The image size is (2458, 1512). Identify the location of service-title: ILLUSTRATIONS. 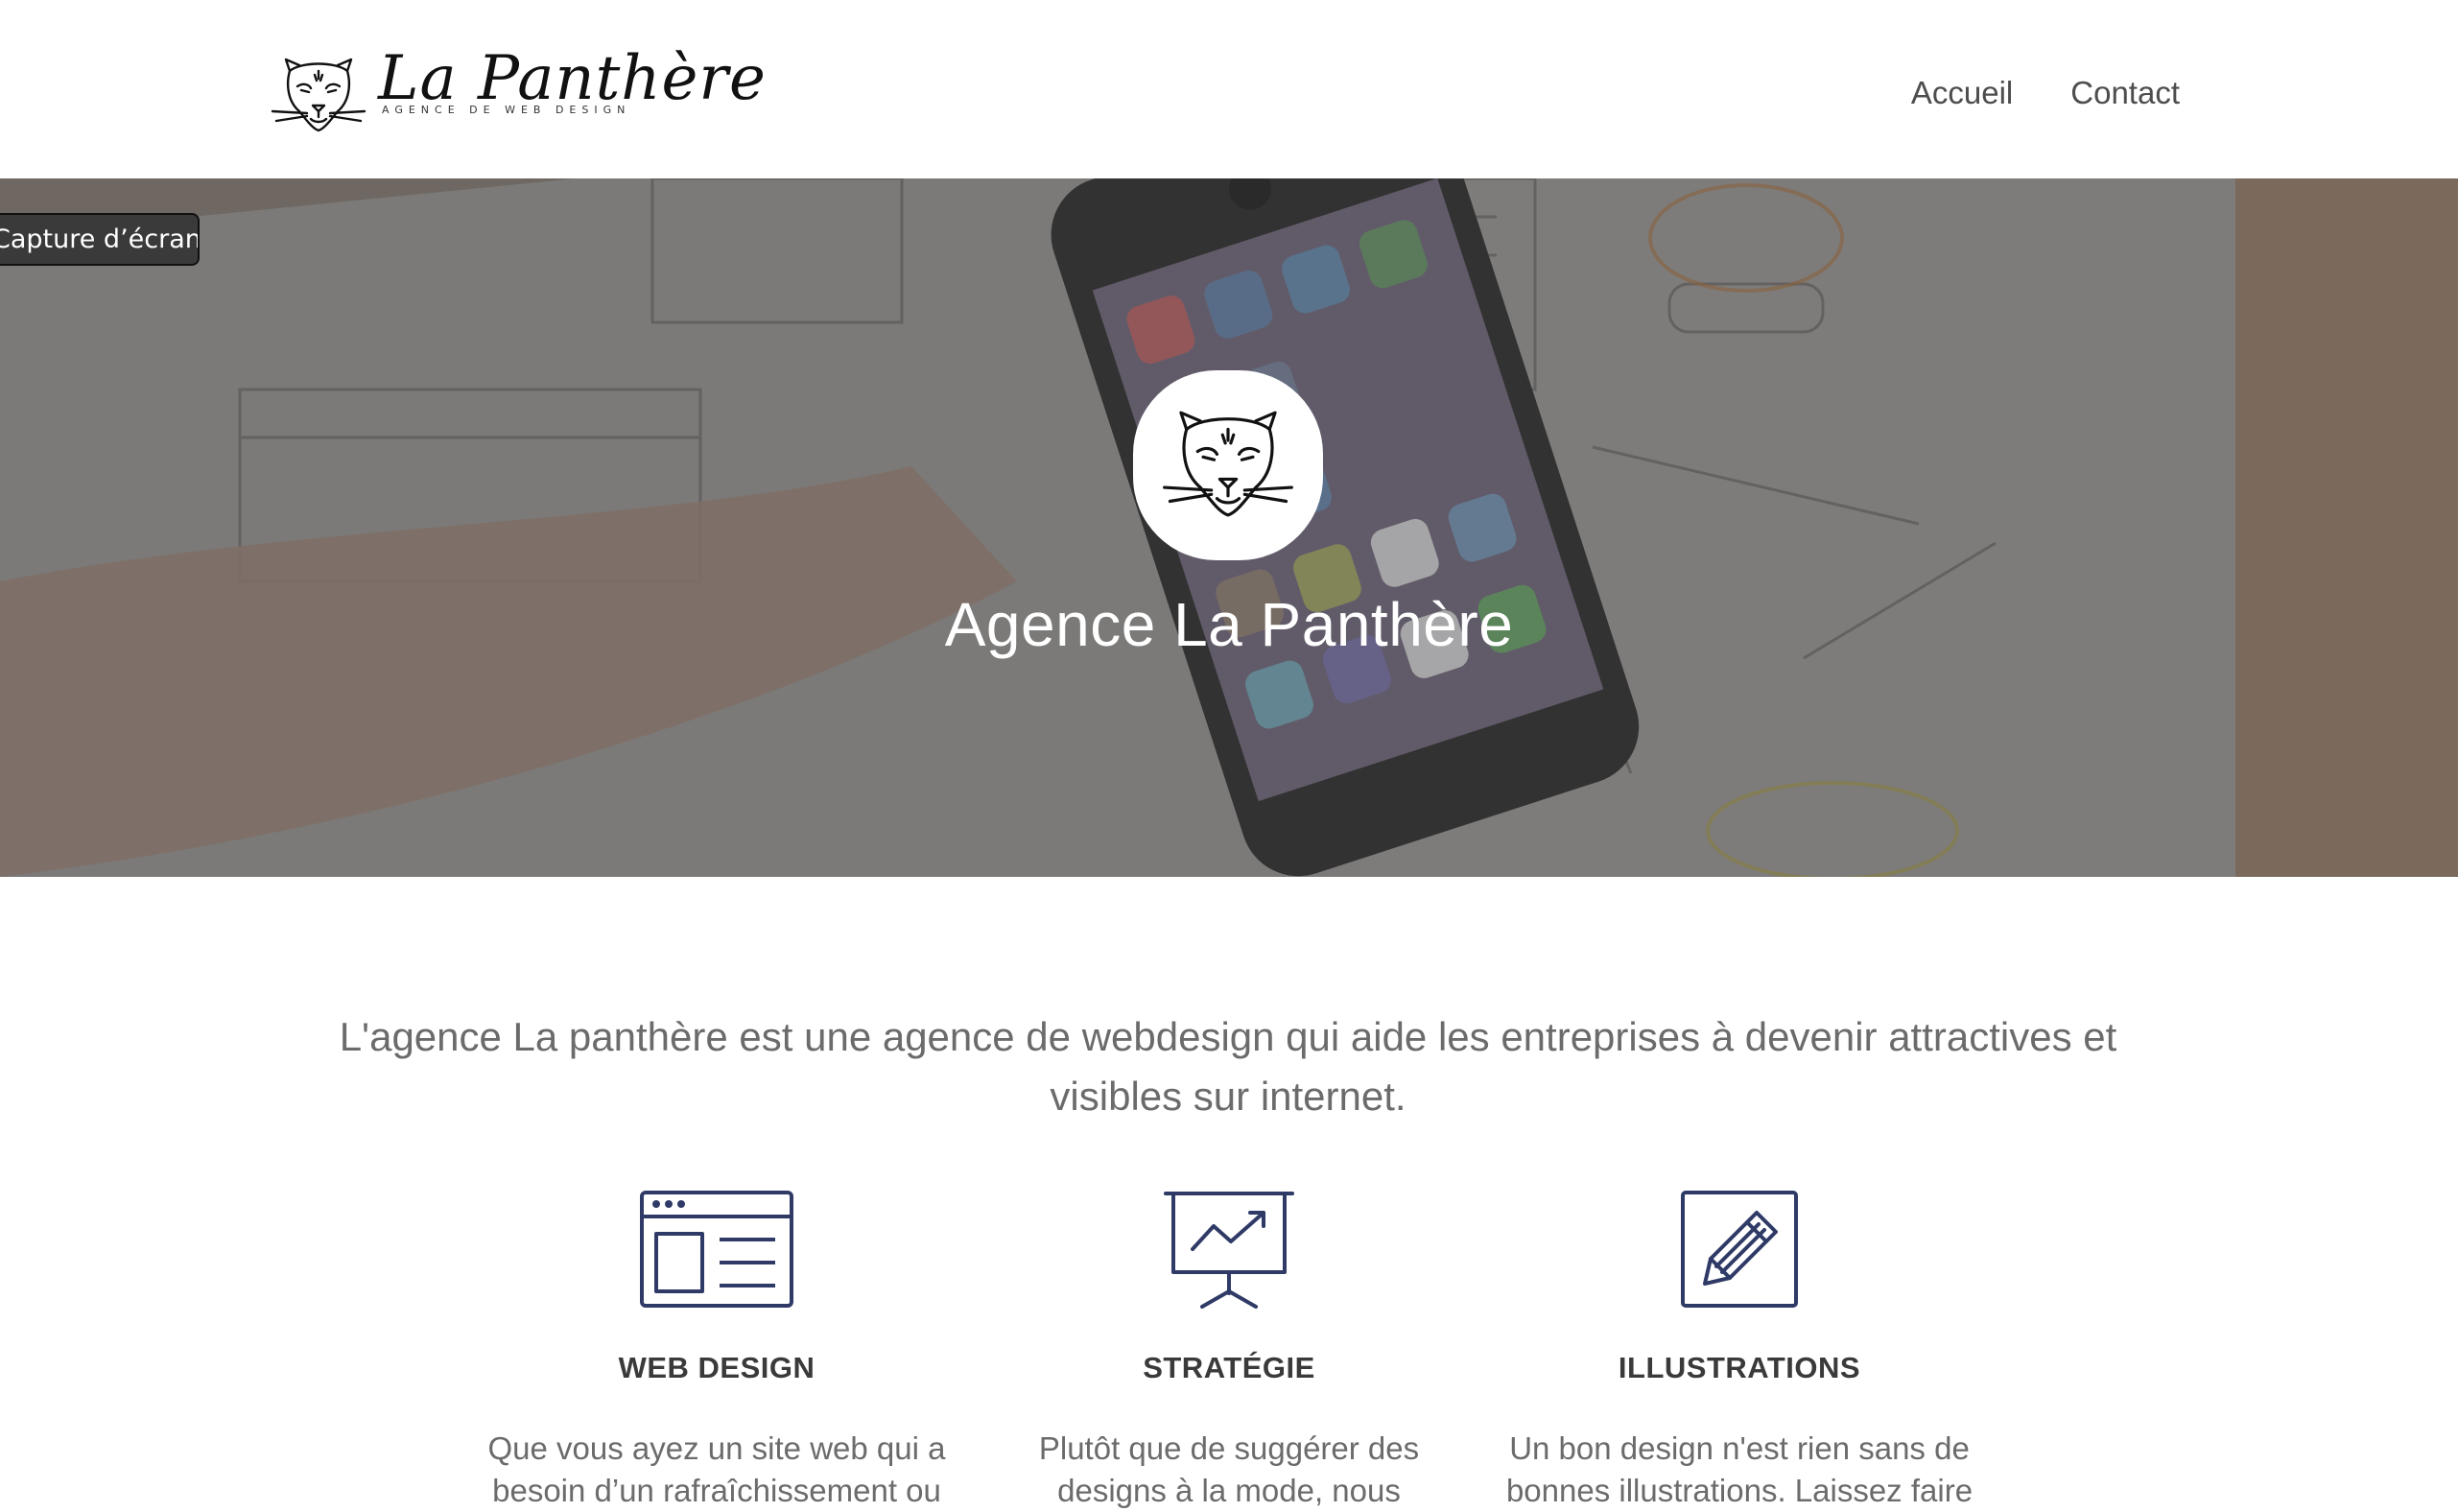
(1739, 1367).